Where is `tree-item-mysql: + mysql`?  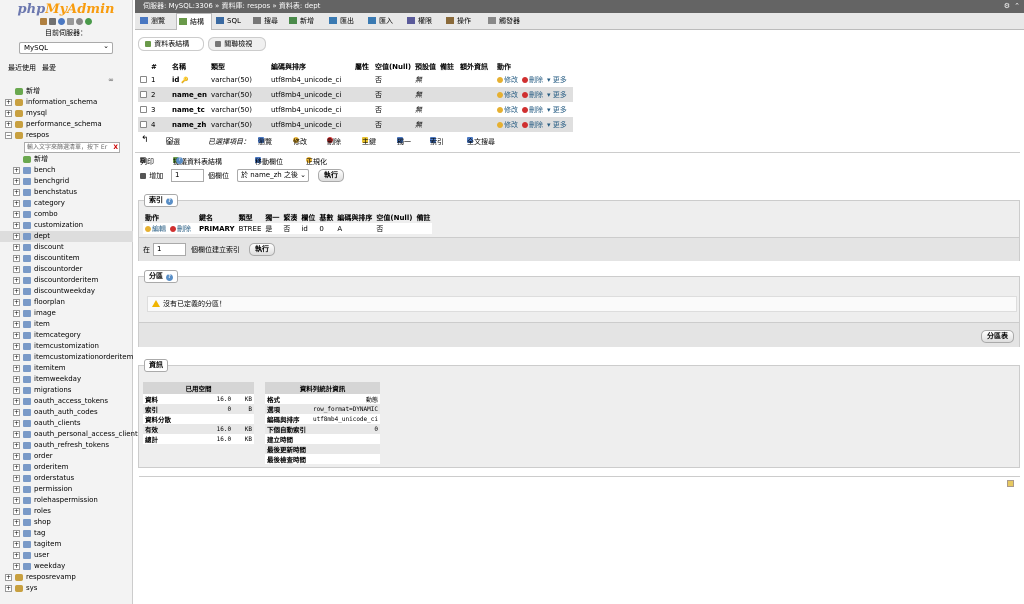 tree-item-mysql: + mysql is located at coordinates (66, 113).